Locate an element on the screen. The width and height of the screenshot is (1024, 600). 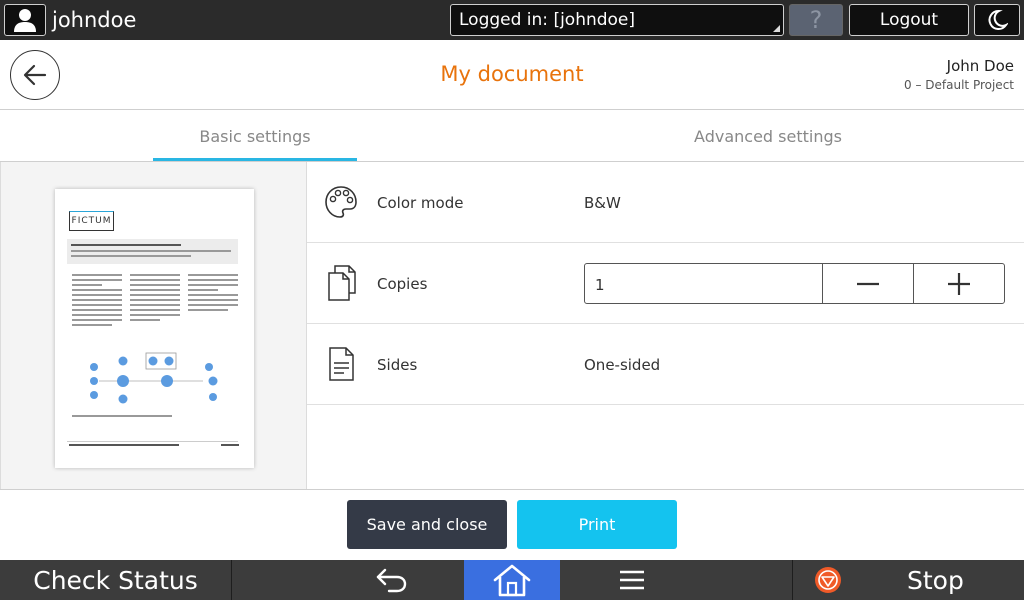
thumbnail-diagram is located at coordinates (154, 378).